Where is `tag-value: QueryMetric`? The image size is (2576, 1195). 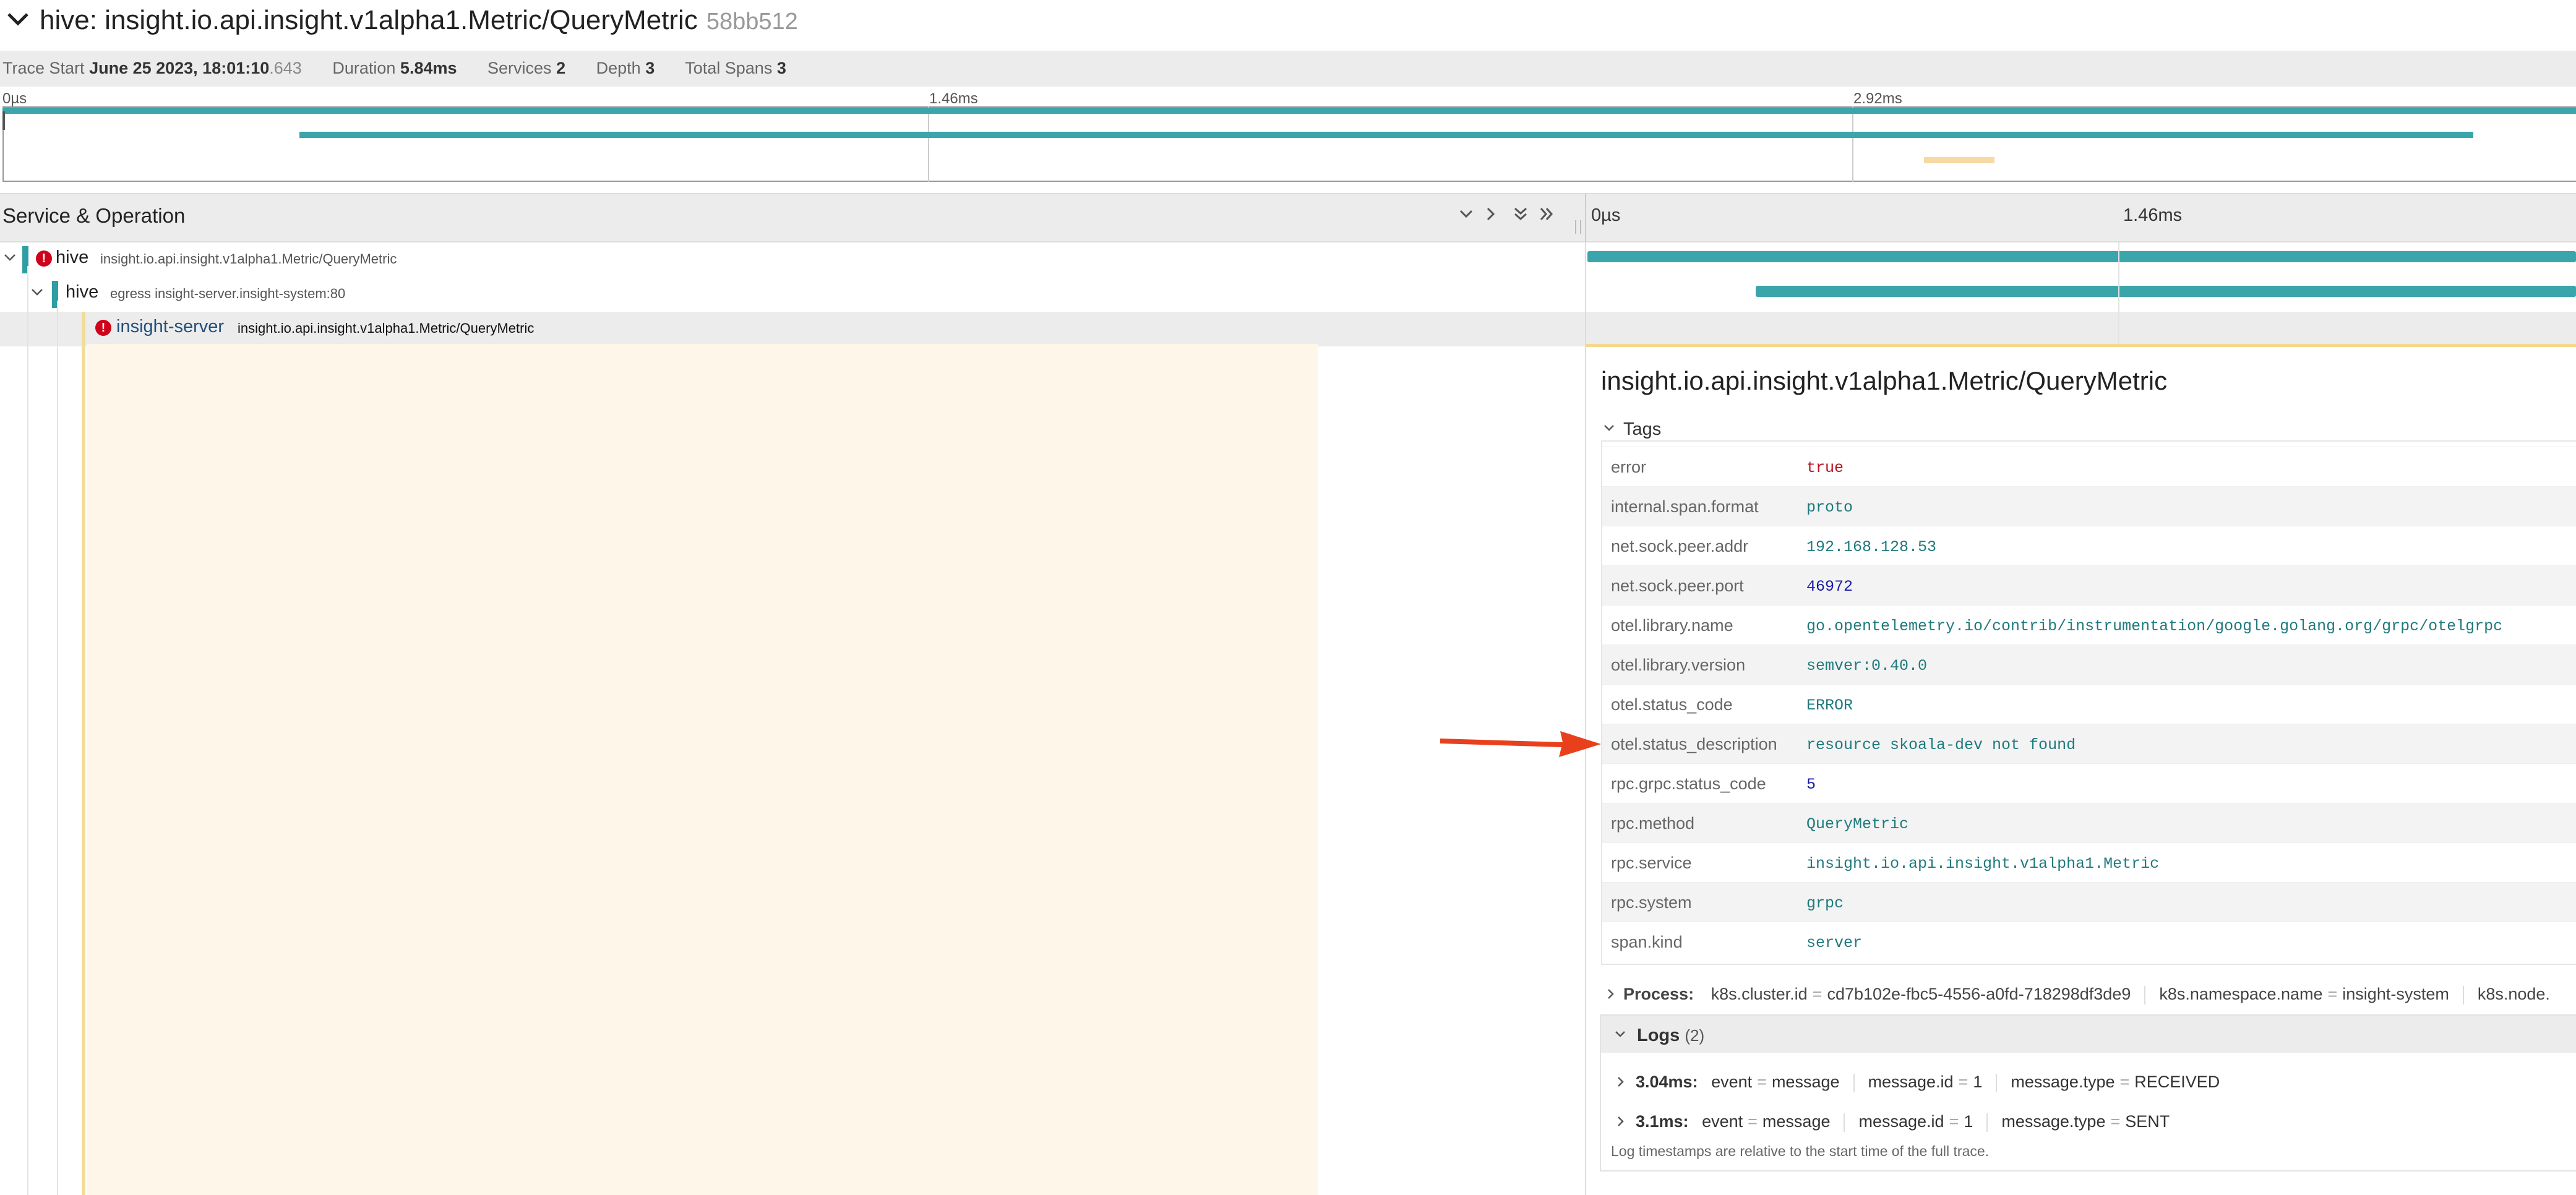 tag-value: QueryMetric is located at coordinates (1858, 824).